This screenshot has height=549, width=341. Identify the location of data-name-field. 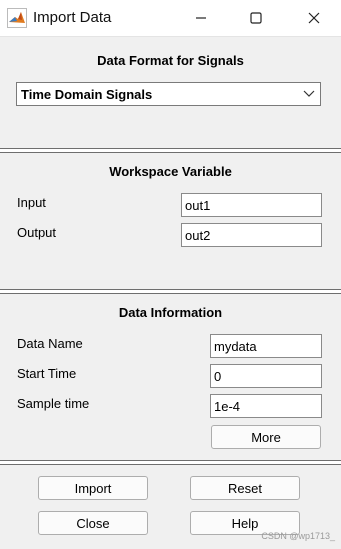
(266, 346).